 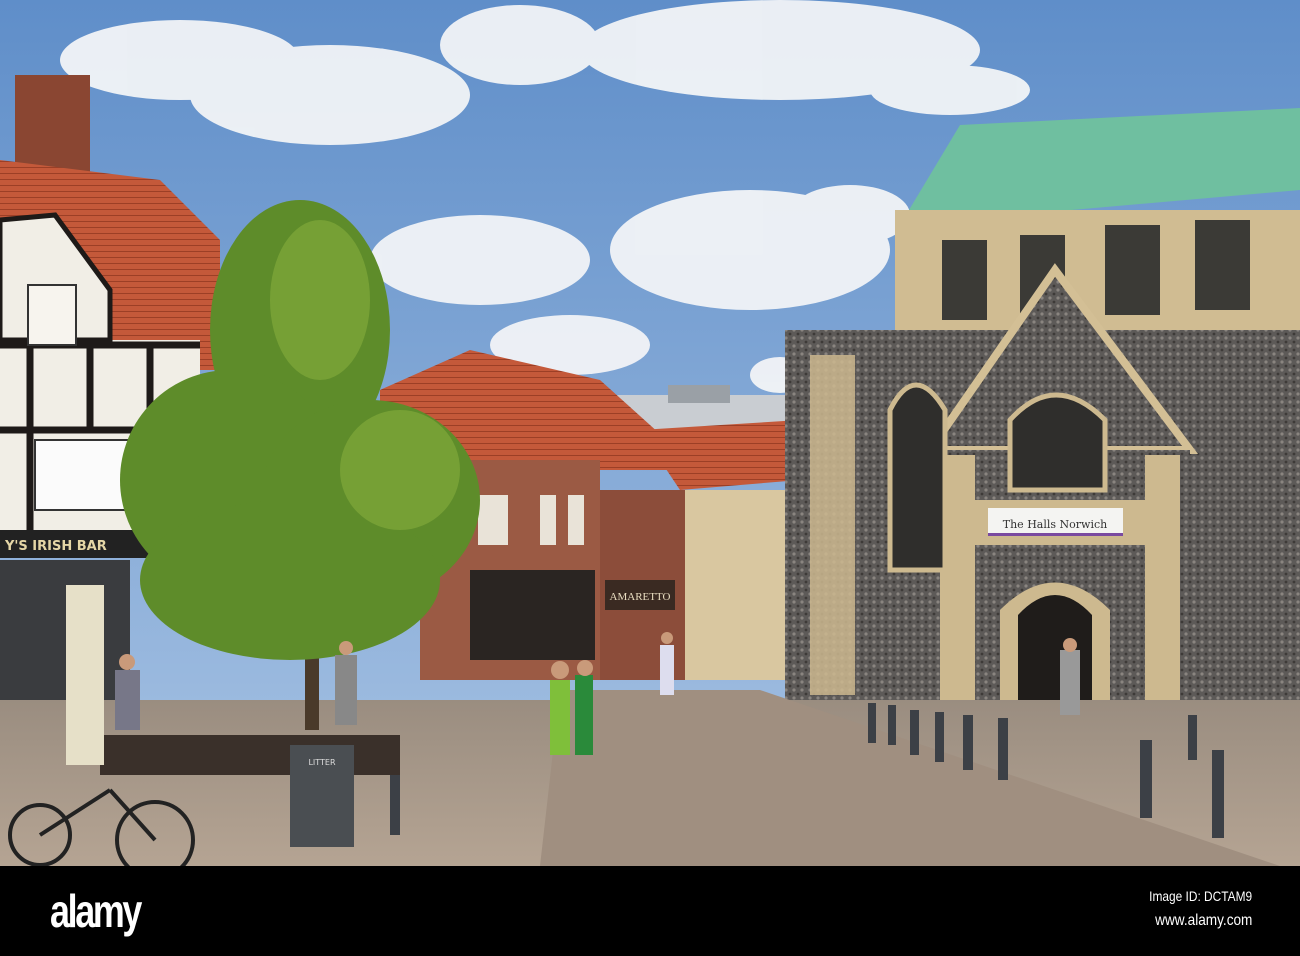 I want to click on signpost, so click(x=85, y=675).